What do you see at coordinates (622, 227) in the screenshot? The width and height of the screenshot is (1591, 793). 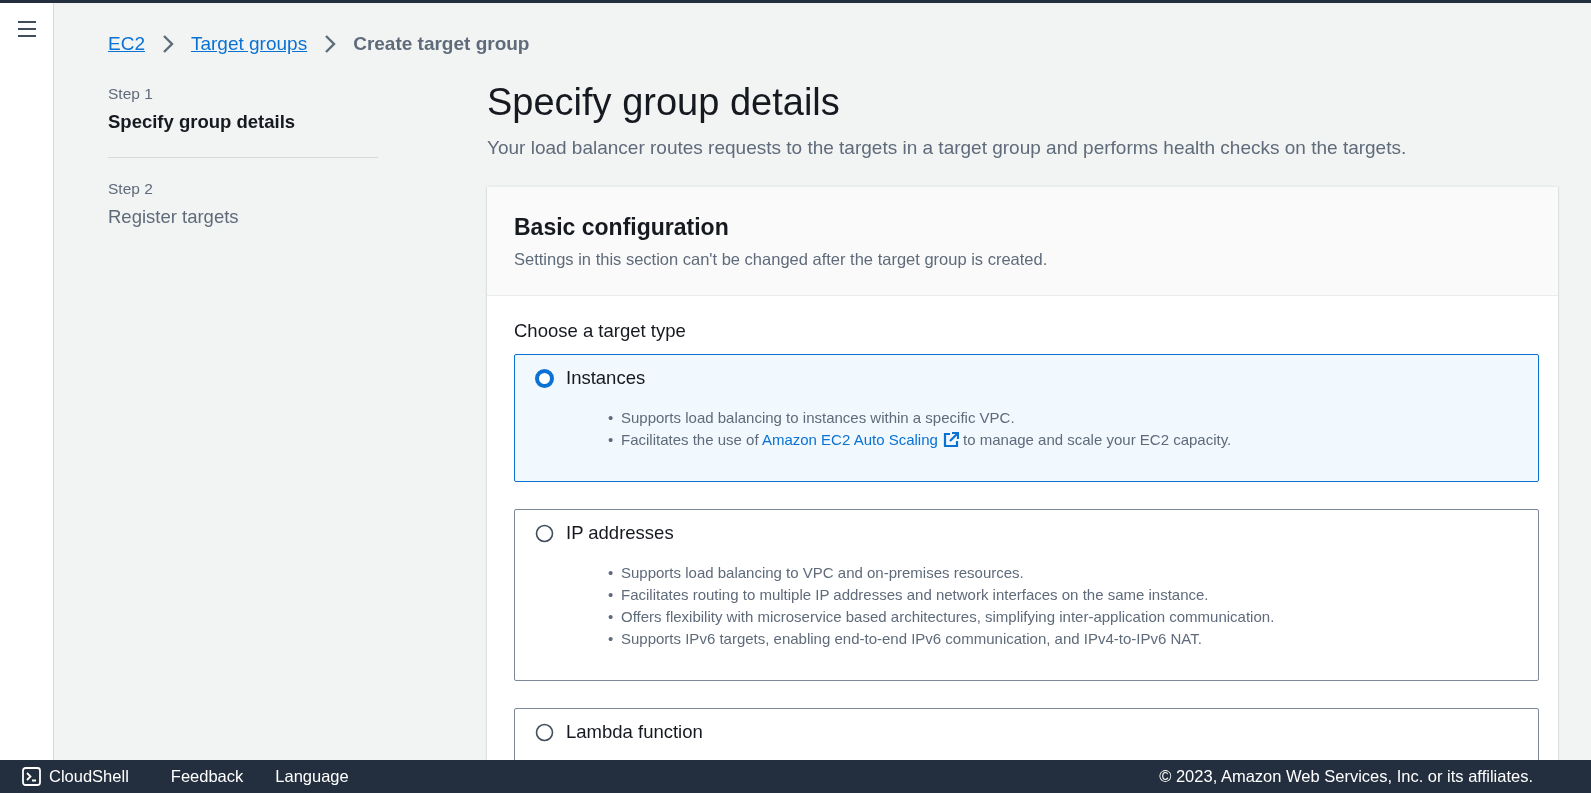 I see `card-title: Basic configuration` at bounding box center [622, 227].